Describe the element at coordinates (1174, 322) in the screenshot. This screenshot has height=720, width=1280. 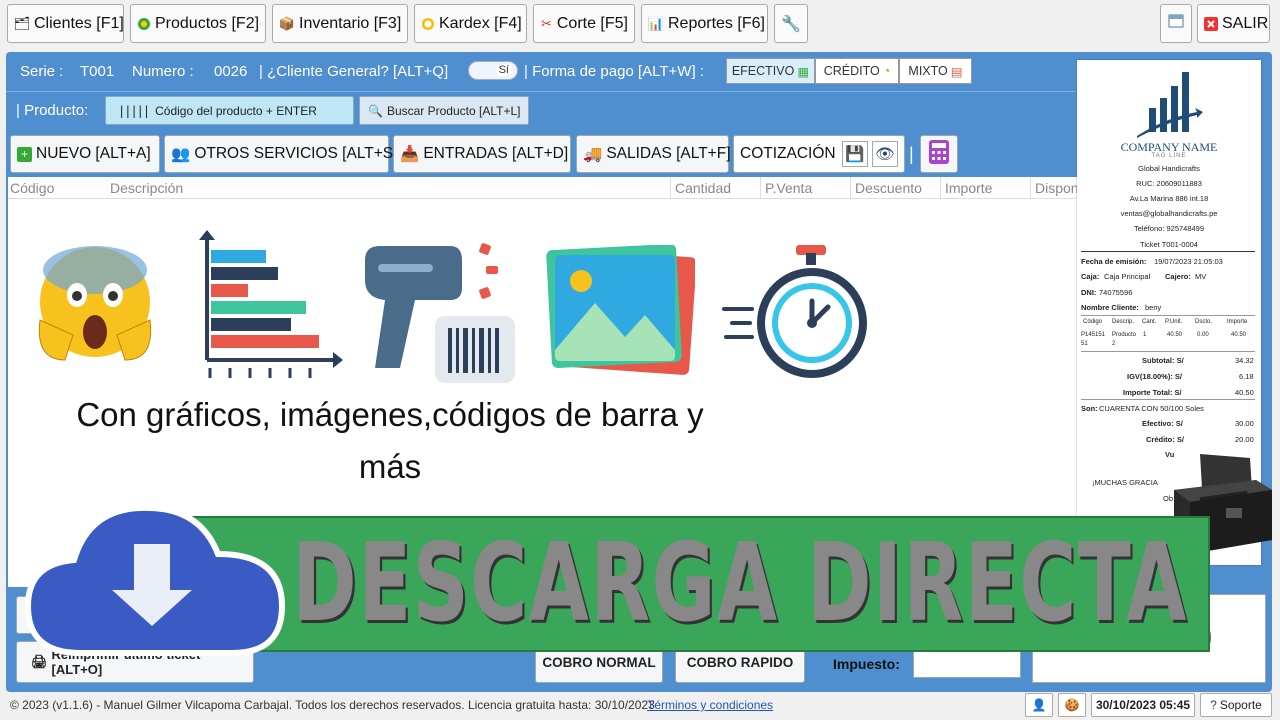
I see `ticket-col-punit: P.Unit.` at that location.